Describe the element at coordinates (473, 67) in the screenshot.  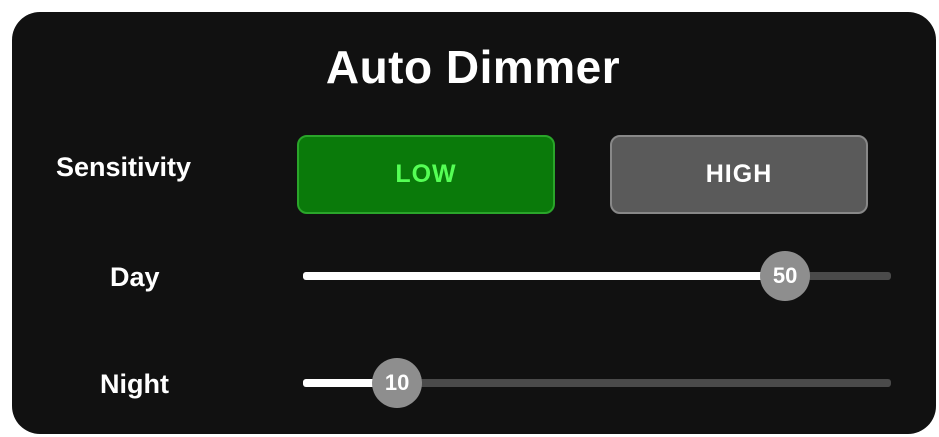
I see `page-title: Auto Dimmer` at that location.